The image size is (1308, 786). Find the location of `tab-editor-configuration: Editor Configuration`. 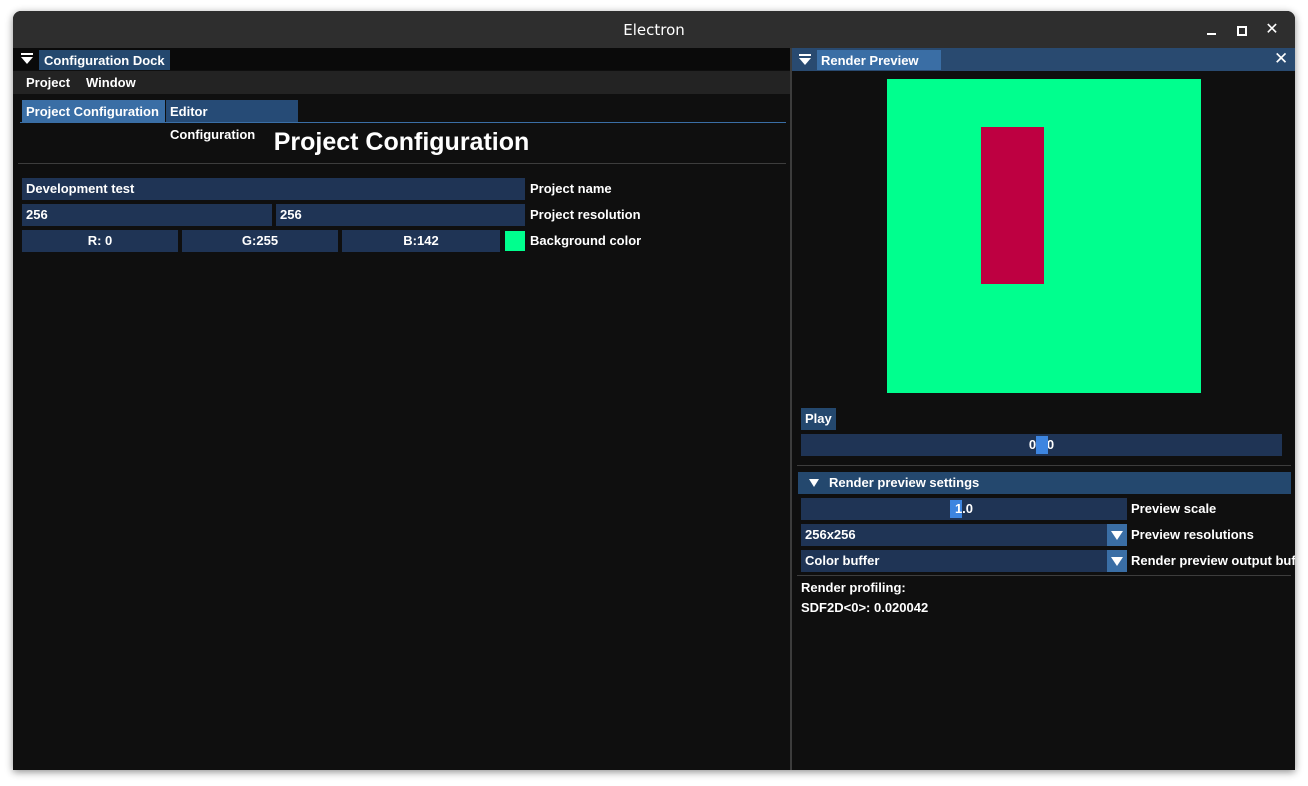

tab-editor-configuration: Editor Configuration is located at coordinates (232, 121).